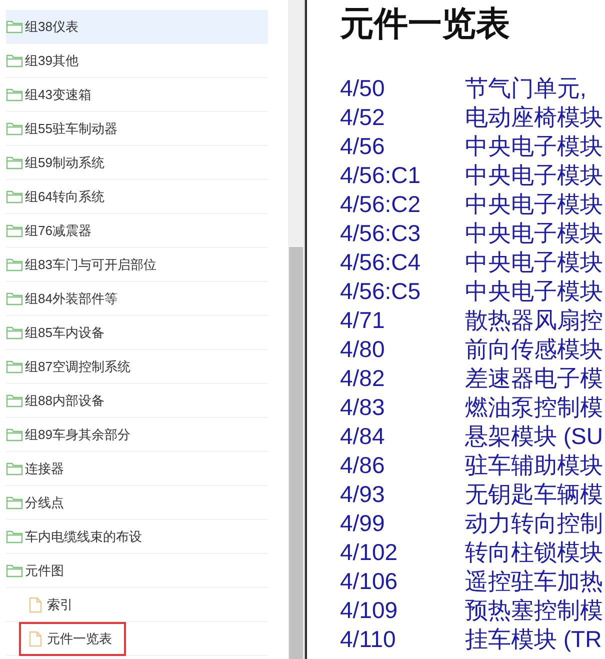 This screenshot has height=659, width=605. What do you see at coordinates (402, 146) in the screenshot?
I see `component-code-link: 4/56` at bounding box center [402, 146].